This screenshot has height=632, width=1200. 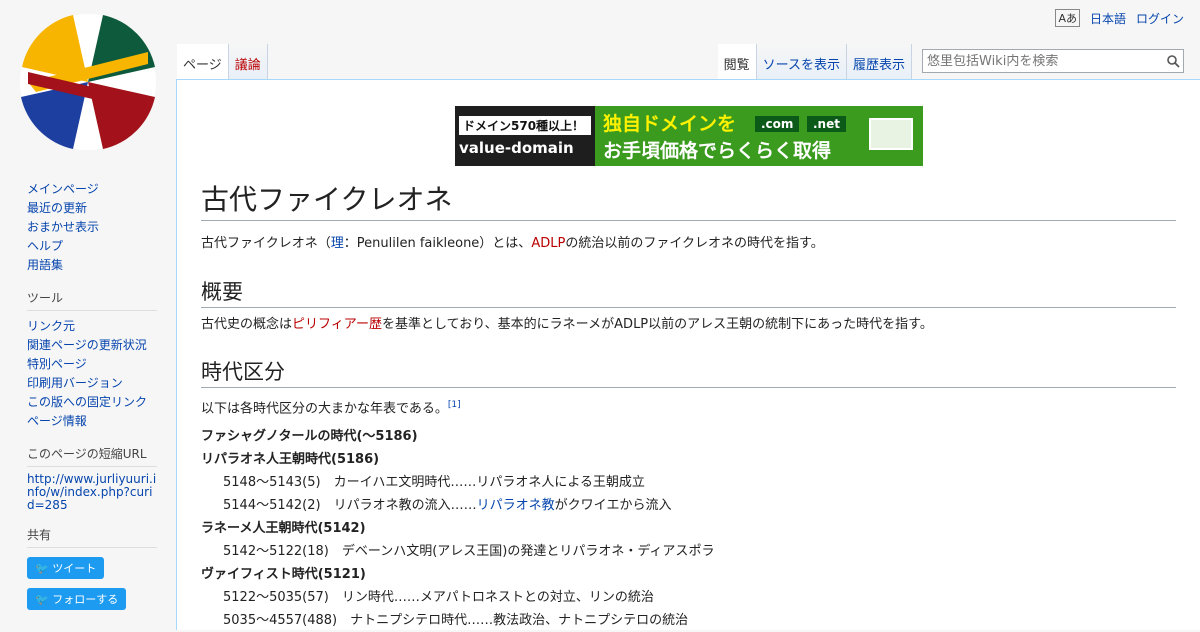 What do you see at coordinates (548, 243) in the screenshot?
I see `adlp-link: ADLP` at bounding box center [548, 243].